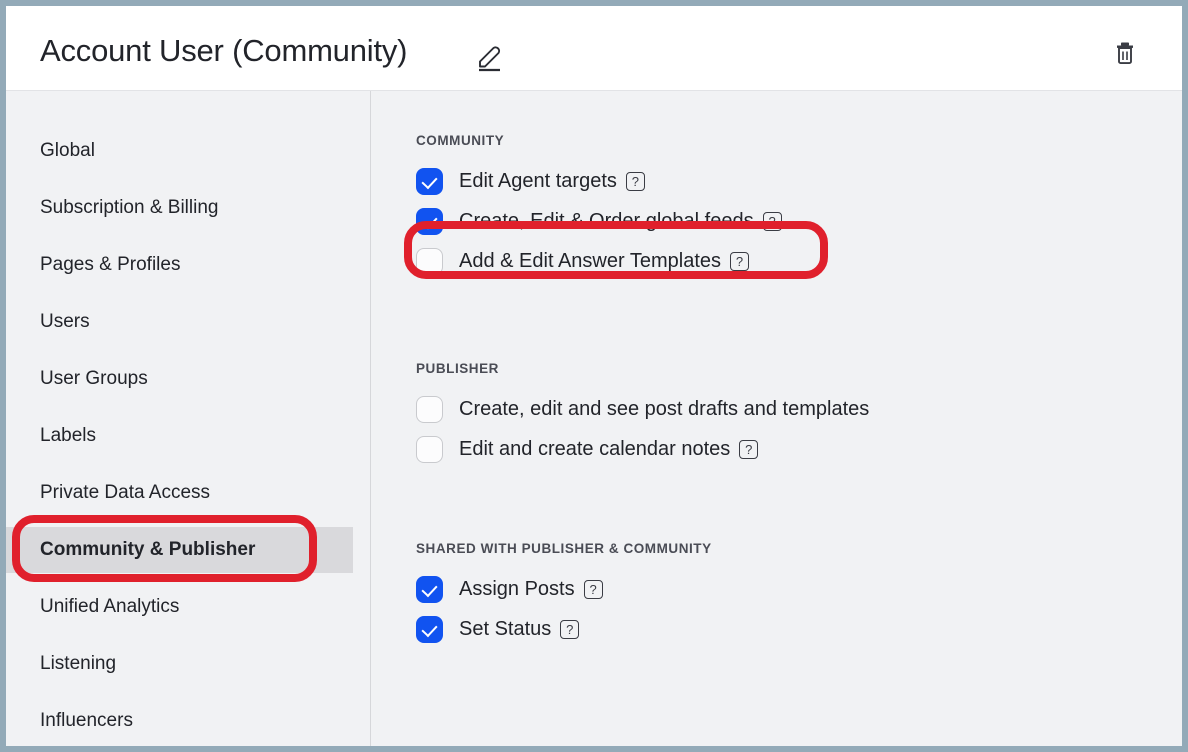 This screenshot has width=1188, height=752. What do you see at coordinates (517, 588) in the screenshot?
I see `permission-label: Assign Posts` at bounding box center [517, 588].